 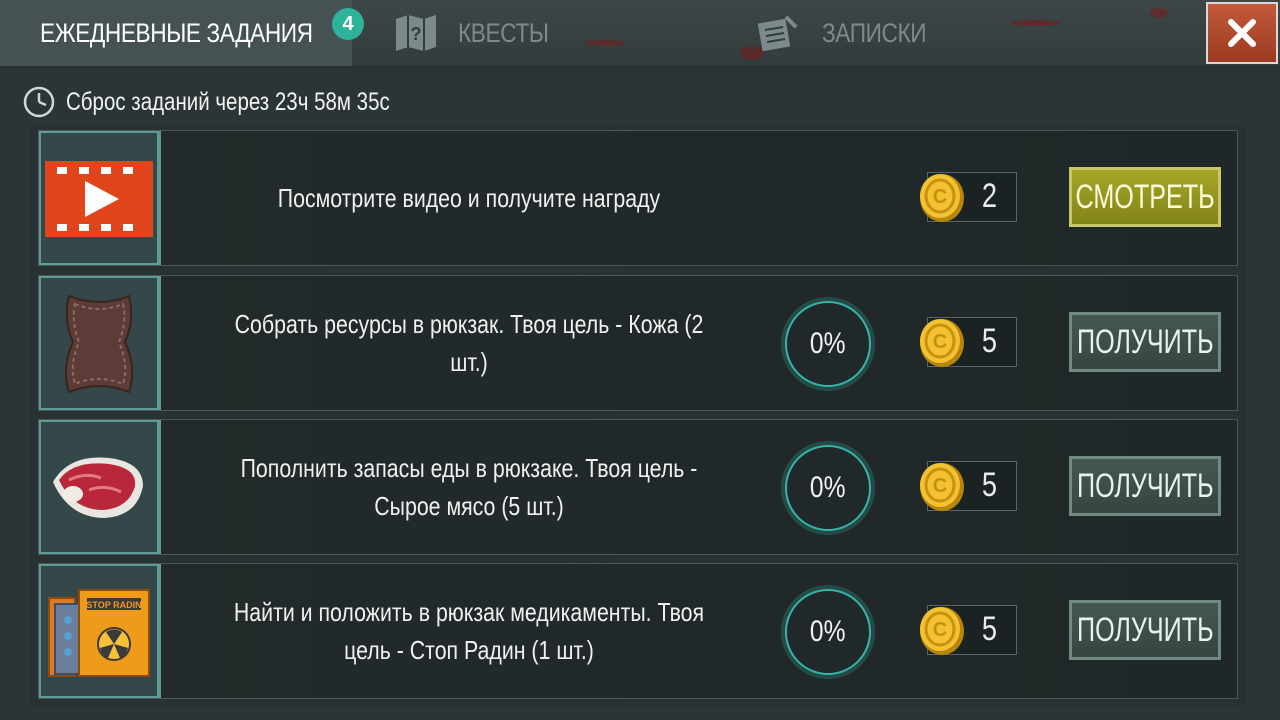 What do you see at coordinates (968, 197) in the screenshot?
I see `coin-reward: C 2` at bounding box center [968, 197].